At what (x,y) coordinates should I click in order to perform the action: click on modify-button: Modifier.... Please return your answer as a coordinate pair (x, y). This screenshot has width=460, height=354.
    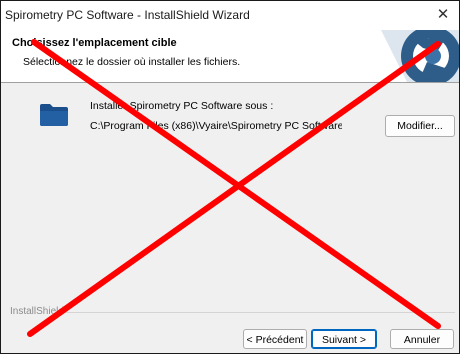
    Looking at the image, I should click on (420, 126).